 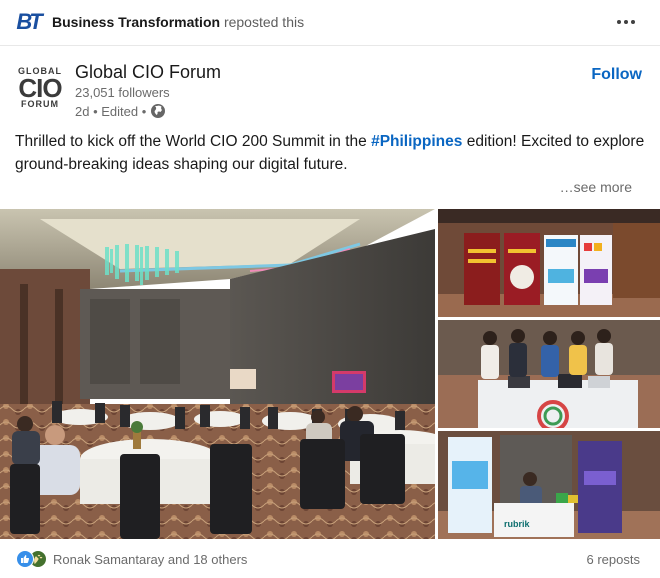 What do you see at coordinates (136, 22) in the screenshot?
I see `repost-actor-name: Business Transformation` at bounding box center [136, 22].